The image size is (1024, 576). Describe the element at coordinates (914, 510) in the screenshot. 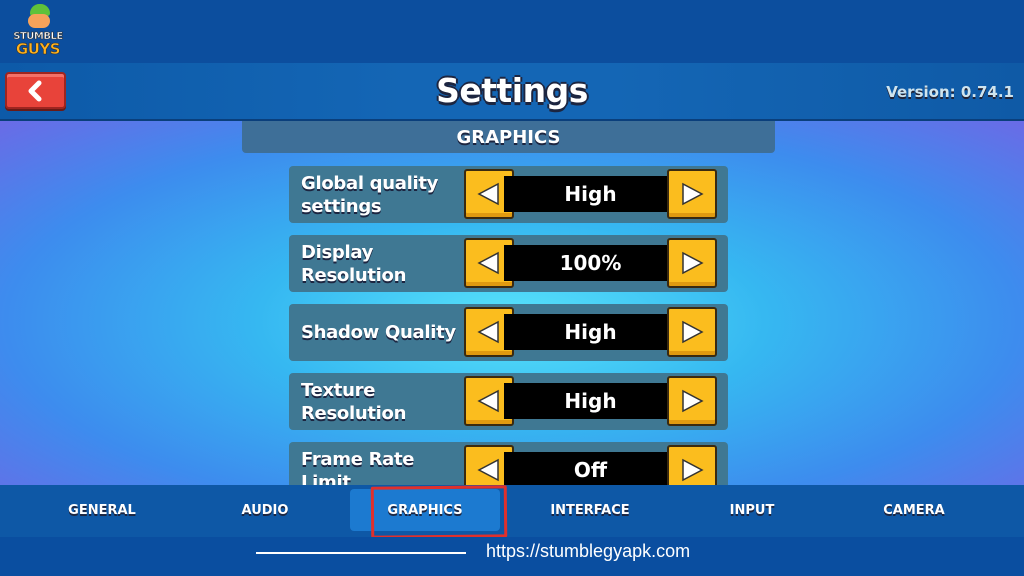

I see `tab-camera: CAMERA` at that location.